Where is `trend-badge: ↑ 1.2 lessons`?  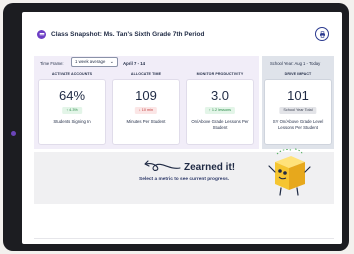 trend-badge: ↑ 1.2 lessons is located at coordinates (220, 110).